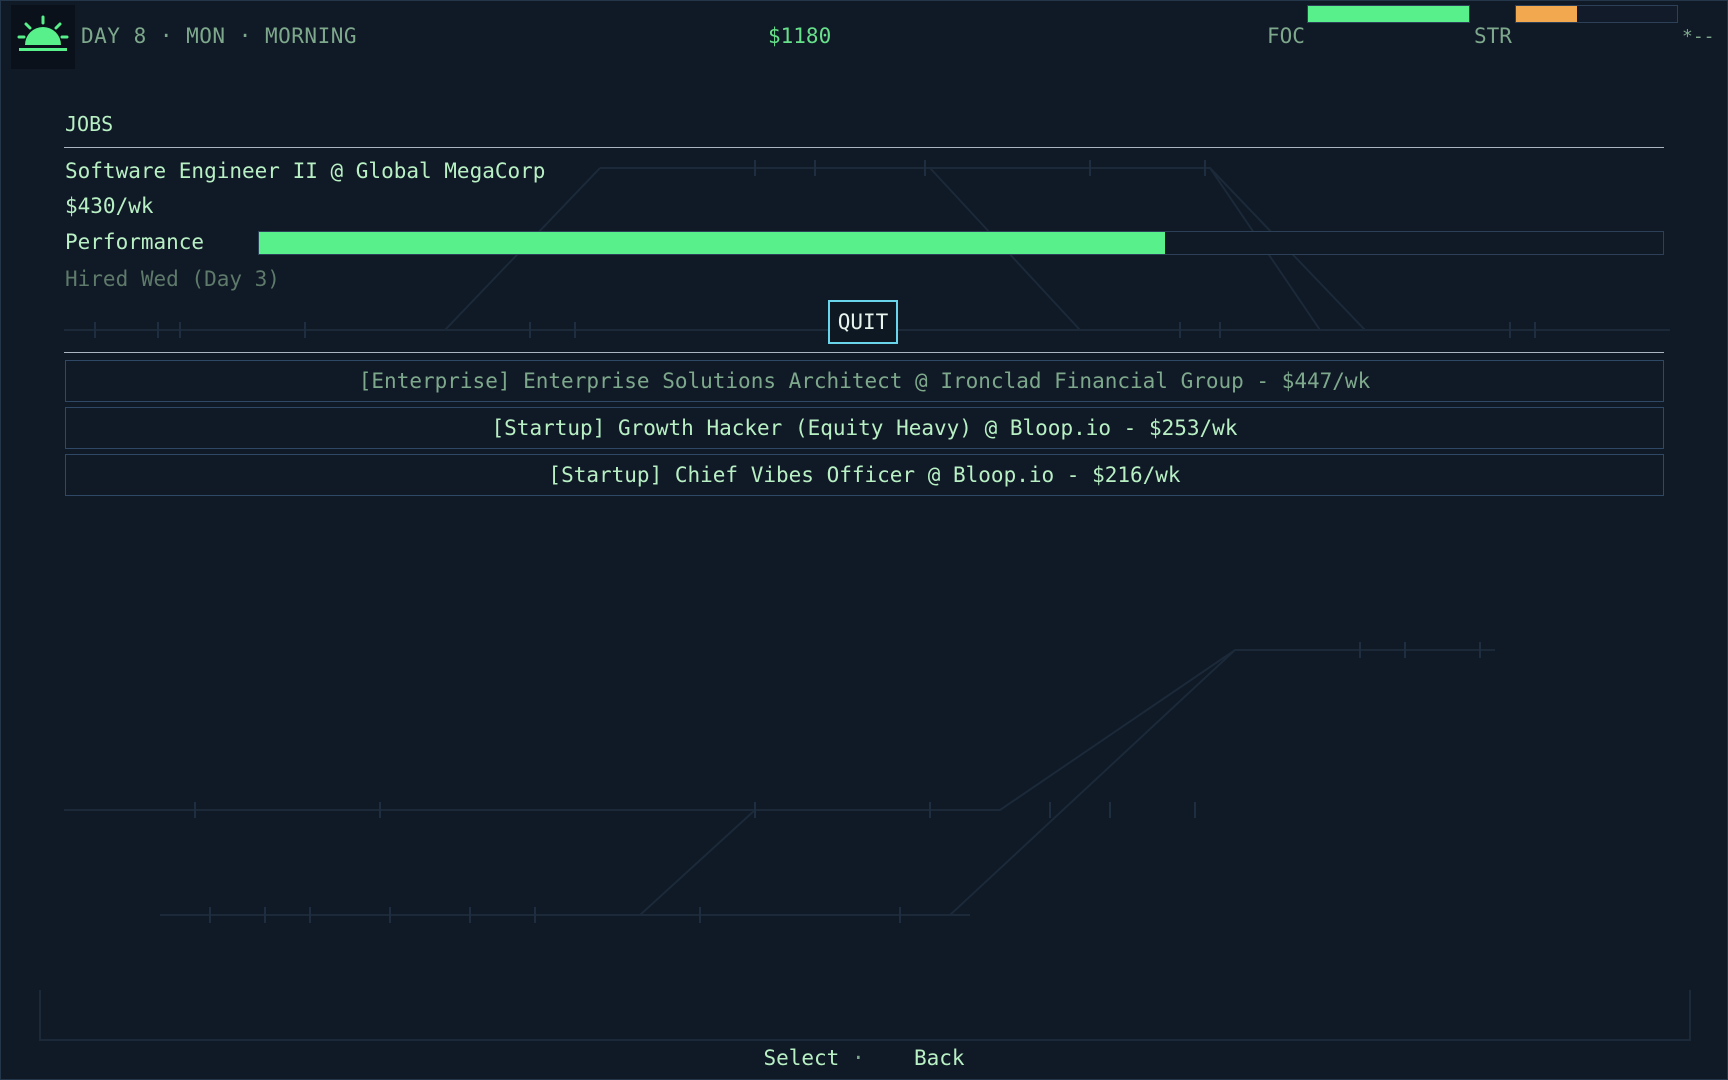  I want to click on performance-bar, so click(961, 243).